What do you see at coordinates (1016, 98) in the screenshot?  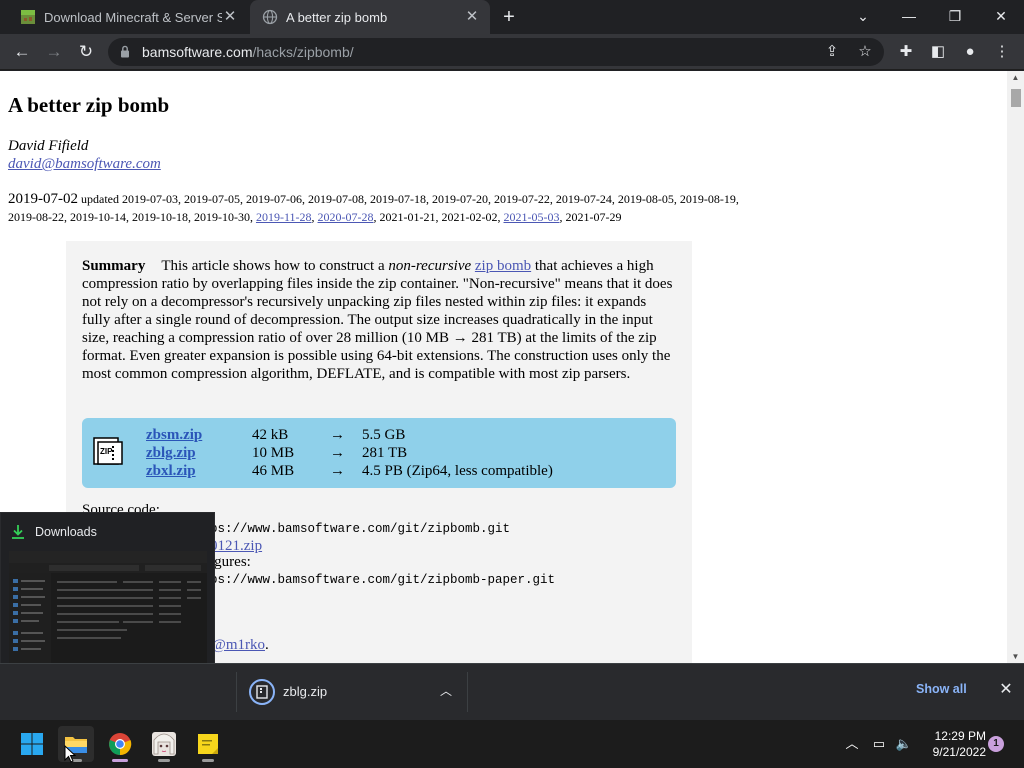 I see `scrollbar-thumb` at bounding box center [1016, 98].